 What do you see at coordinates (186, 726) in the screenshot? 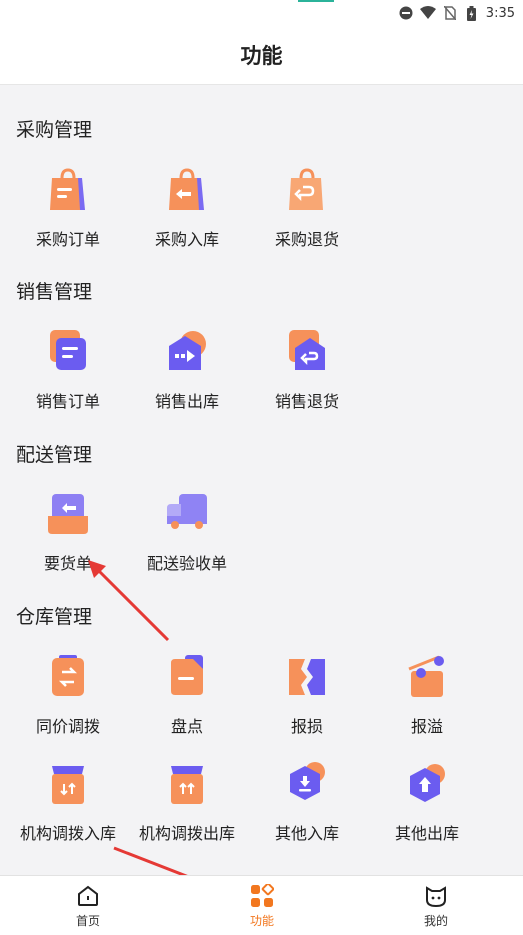
I see `item-label: 盘点` at bounding box center [186, 726].